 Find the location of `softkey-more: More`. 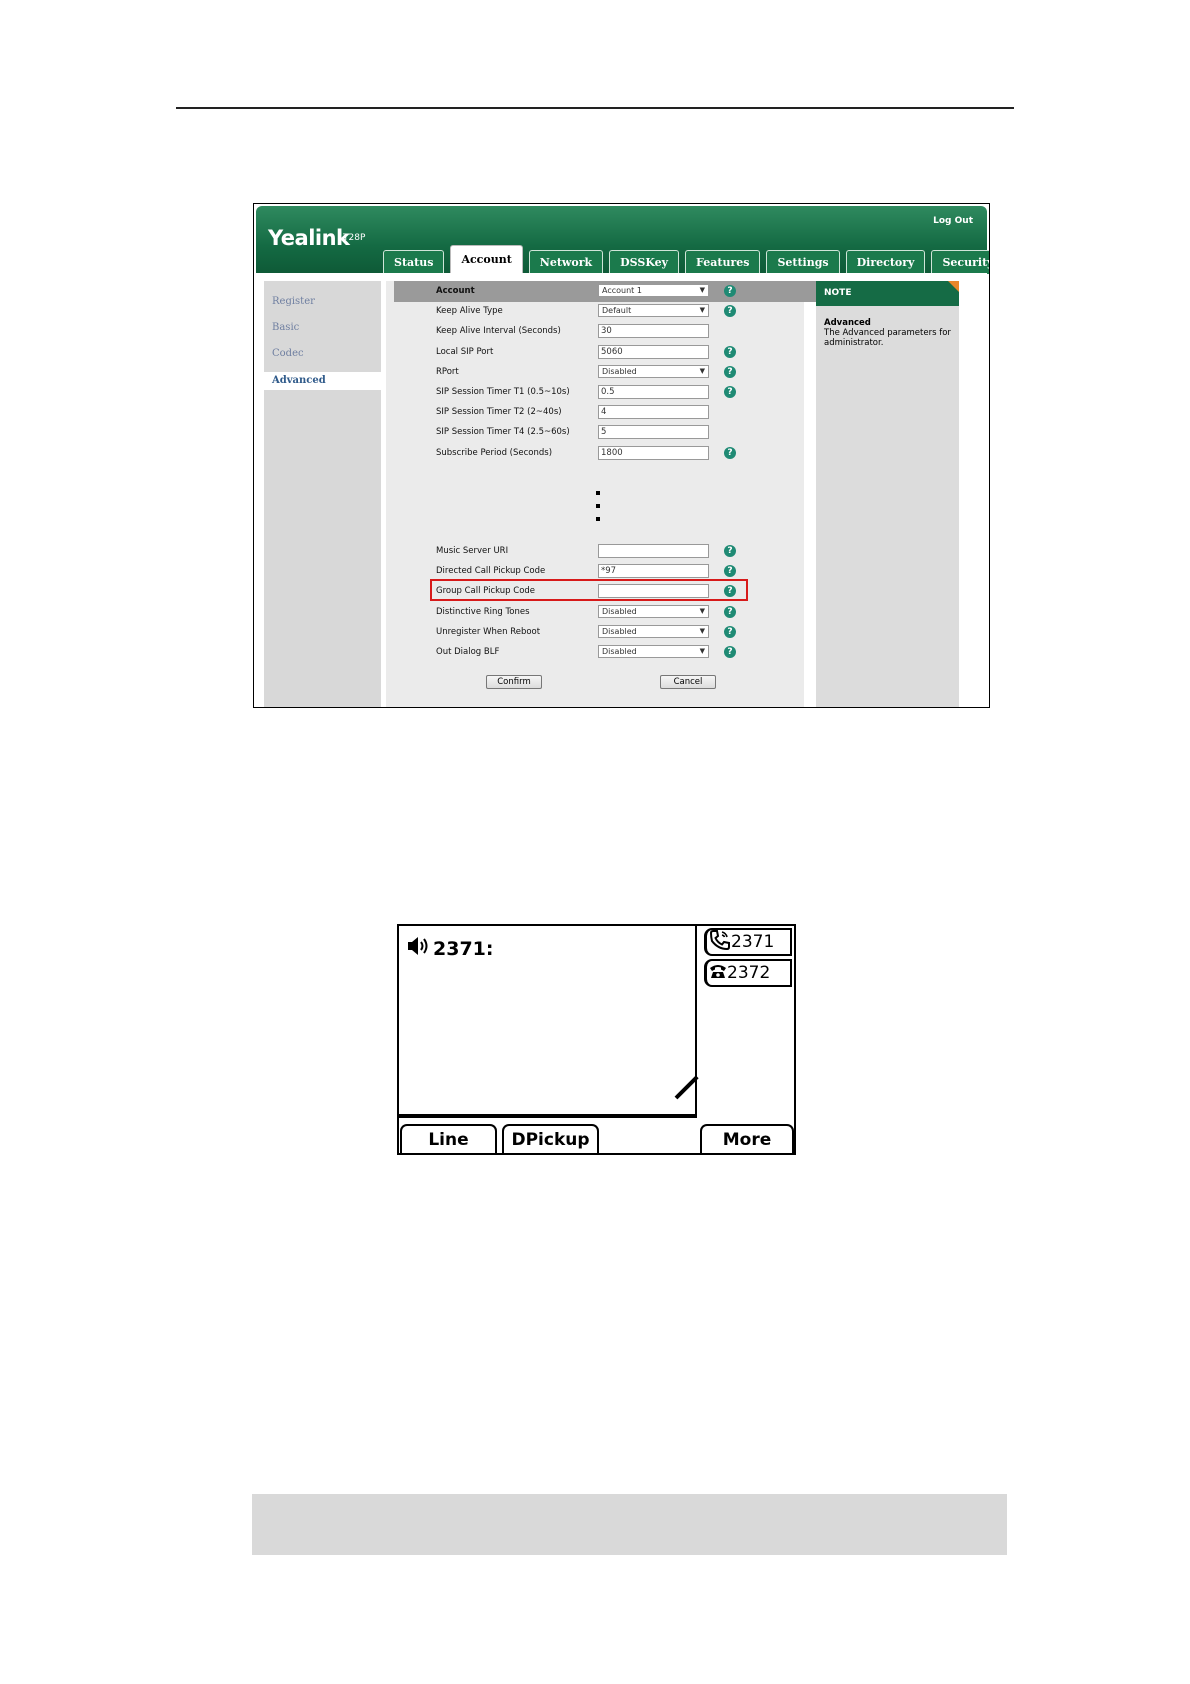

softkey-more: More is located at coordinates (747, 1138).